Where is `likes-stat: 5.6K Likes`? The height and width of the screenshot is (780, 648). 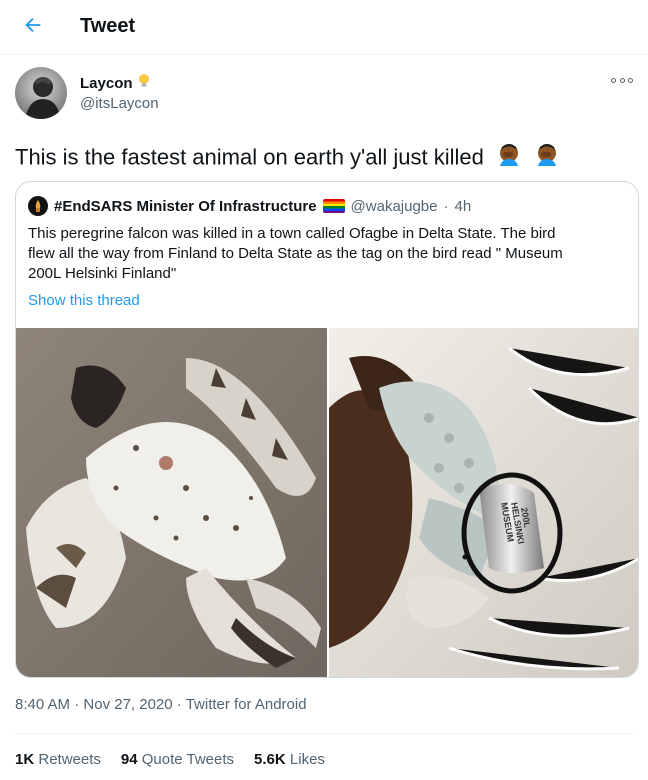 likes-stat: 5.6K Likes is located at coordinates (289, 759).